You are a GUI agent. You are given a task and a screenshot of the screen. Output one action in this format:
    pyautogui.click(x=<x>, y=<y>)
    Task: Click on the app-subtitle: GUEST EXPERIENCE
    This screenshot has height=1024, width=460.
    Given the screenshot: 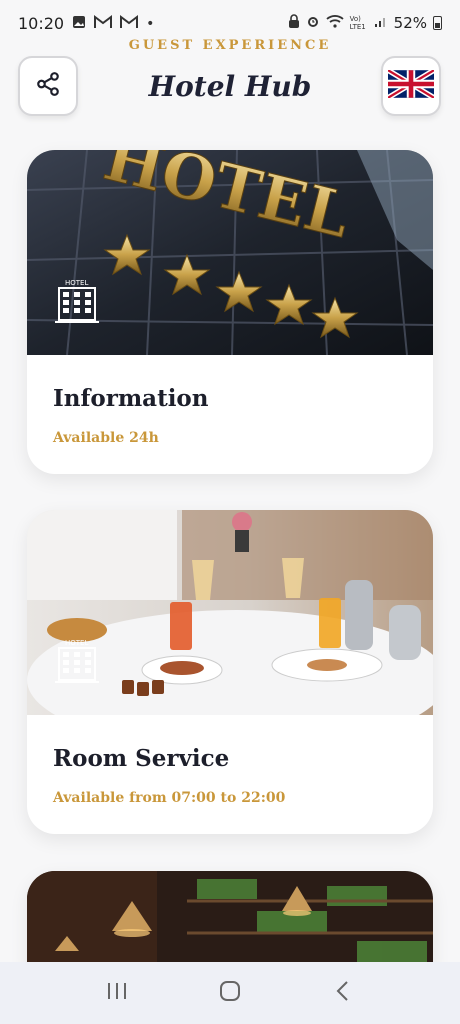 What is the action you would take?
    pyautogui.click(x=230, y=45)
    